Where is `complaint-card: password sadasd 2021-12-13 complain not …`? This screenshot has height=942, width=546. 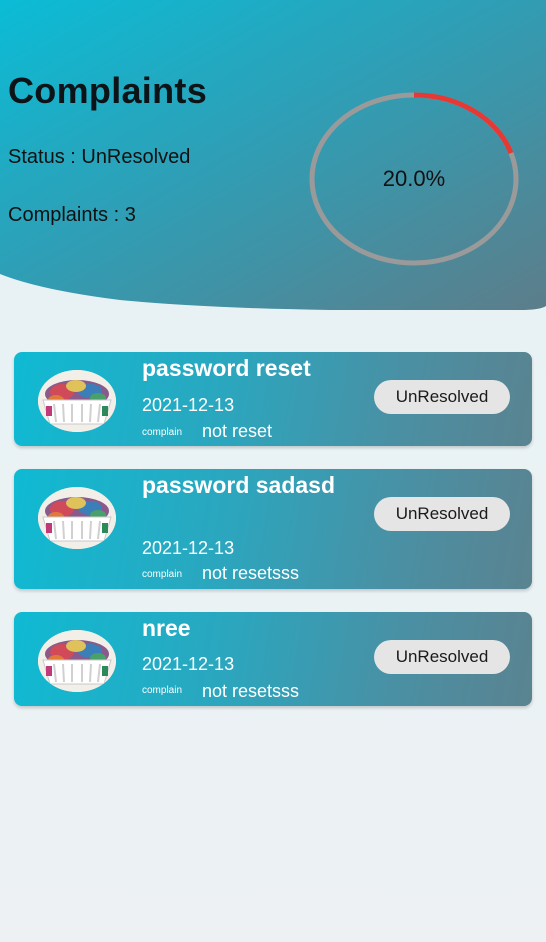
complaint-card: password sadasd 2021-12-13 complain not … is located at coordinates (273, 529).